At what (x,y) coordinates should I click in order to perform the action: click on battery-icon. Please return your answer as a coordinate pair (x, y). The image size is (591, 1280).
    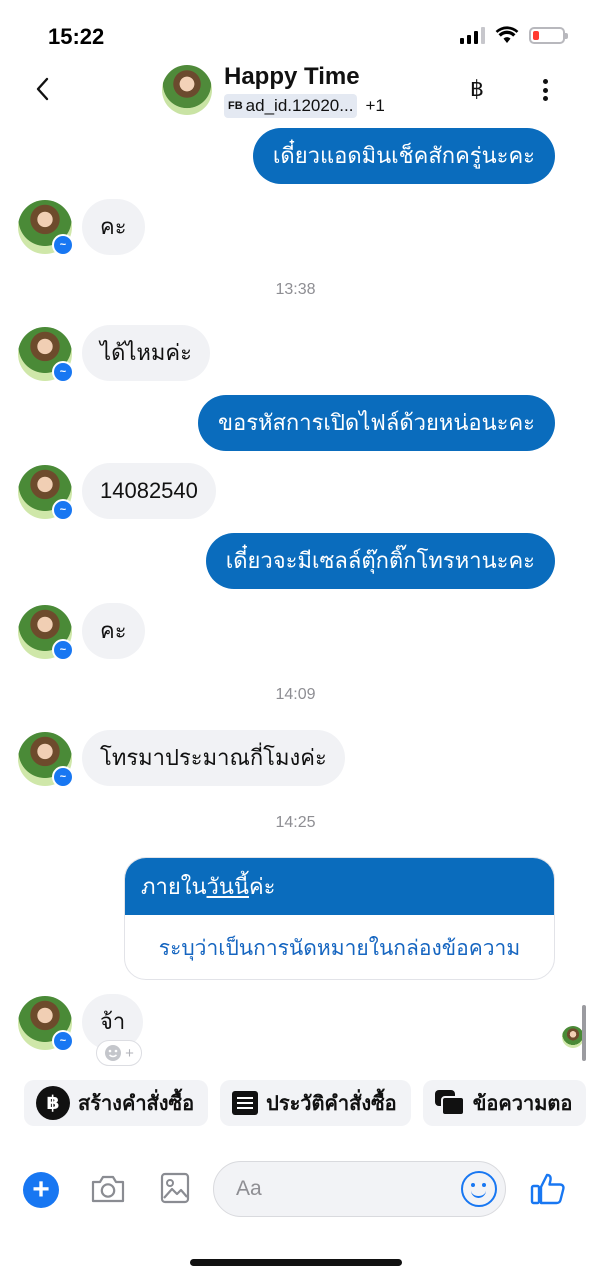
    Looking at the image, I should click on (548, 35).